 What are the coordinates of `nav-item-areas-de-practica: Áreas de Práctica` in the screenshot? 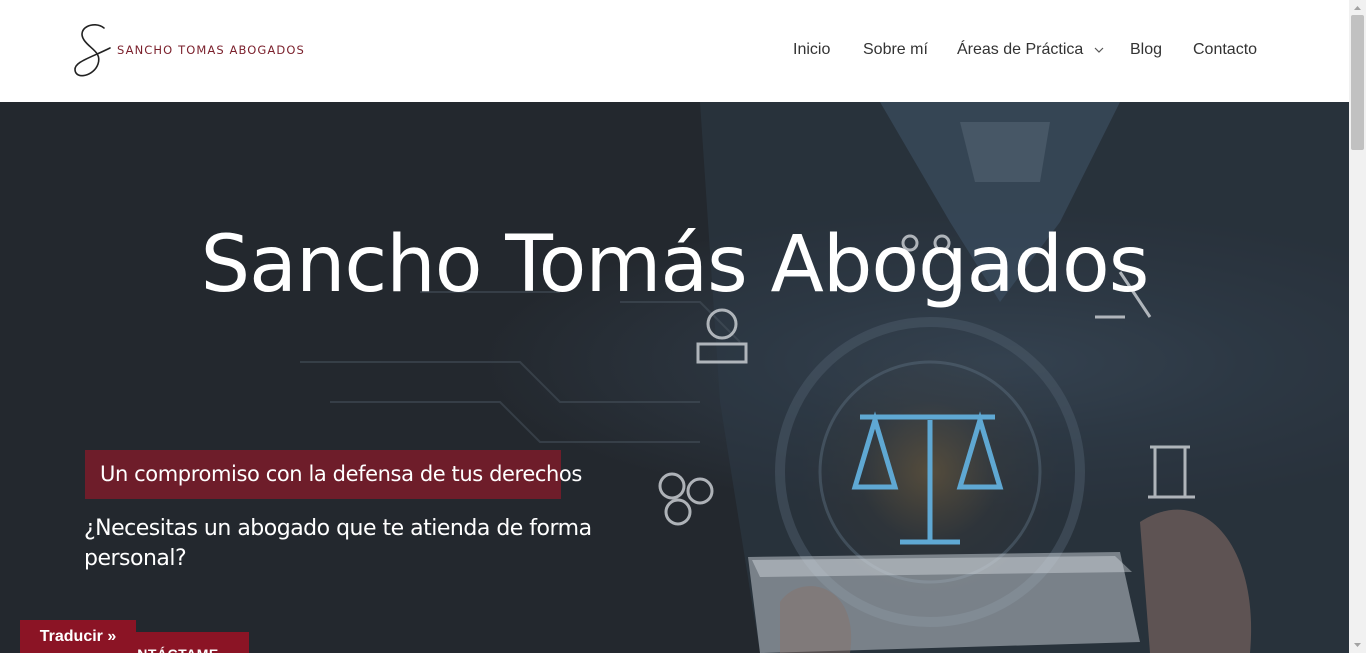 It's located at (1030, 50).